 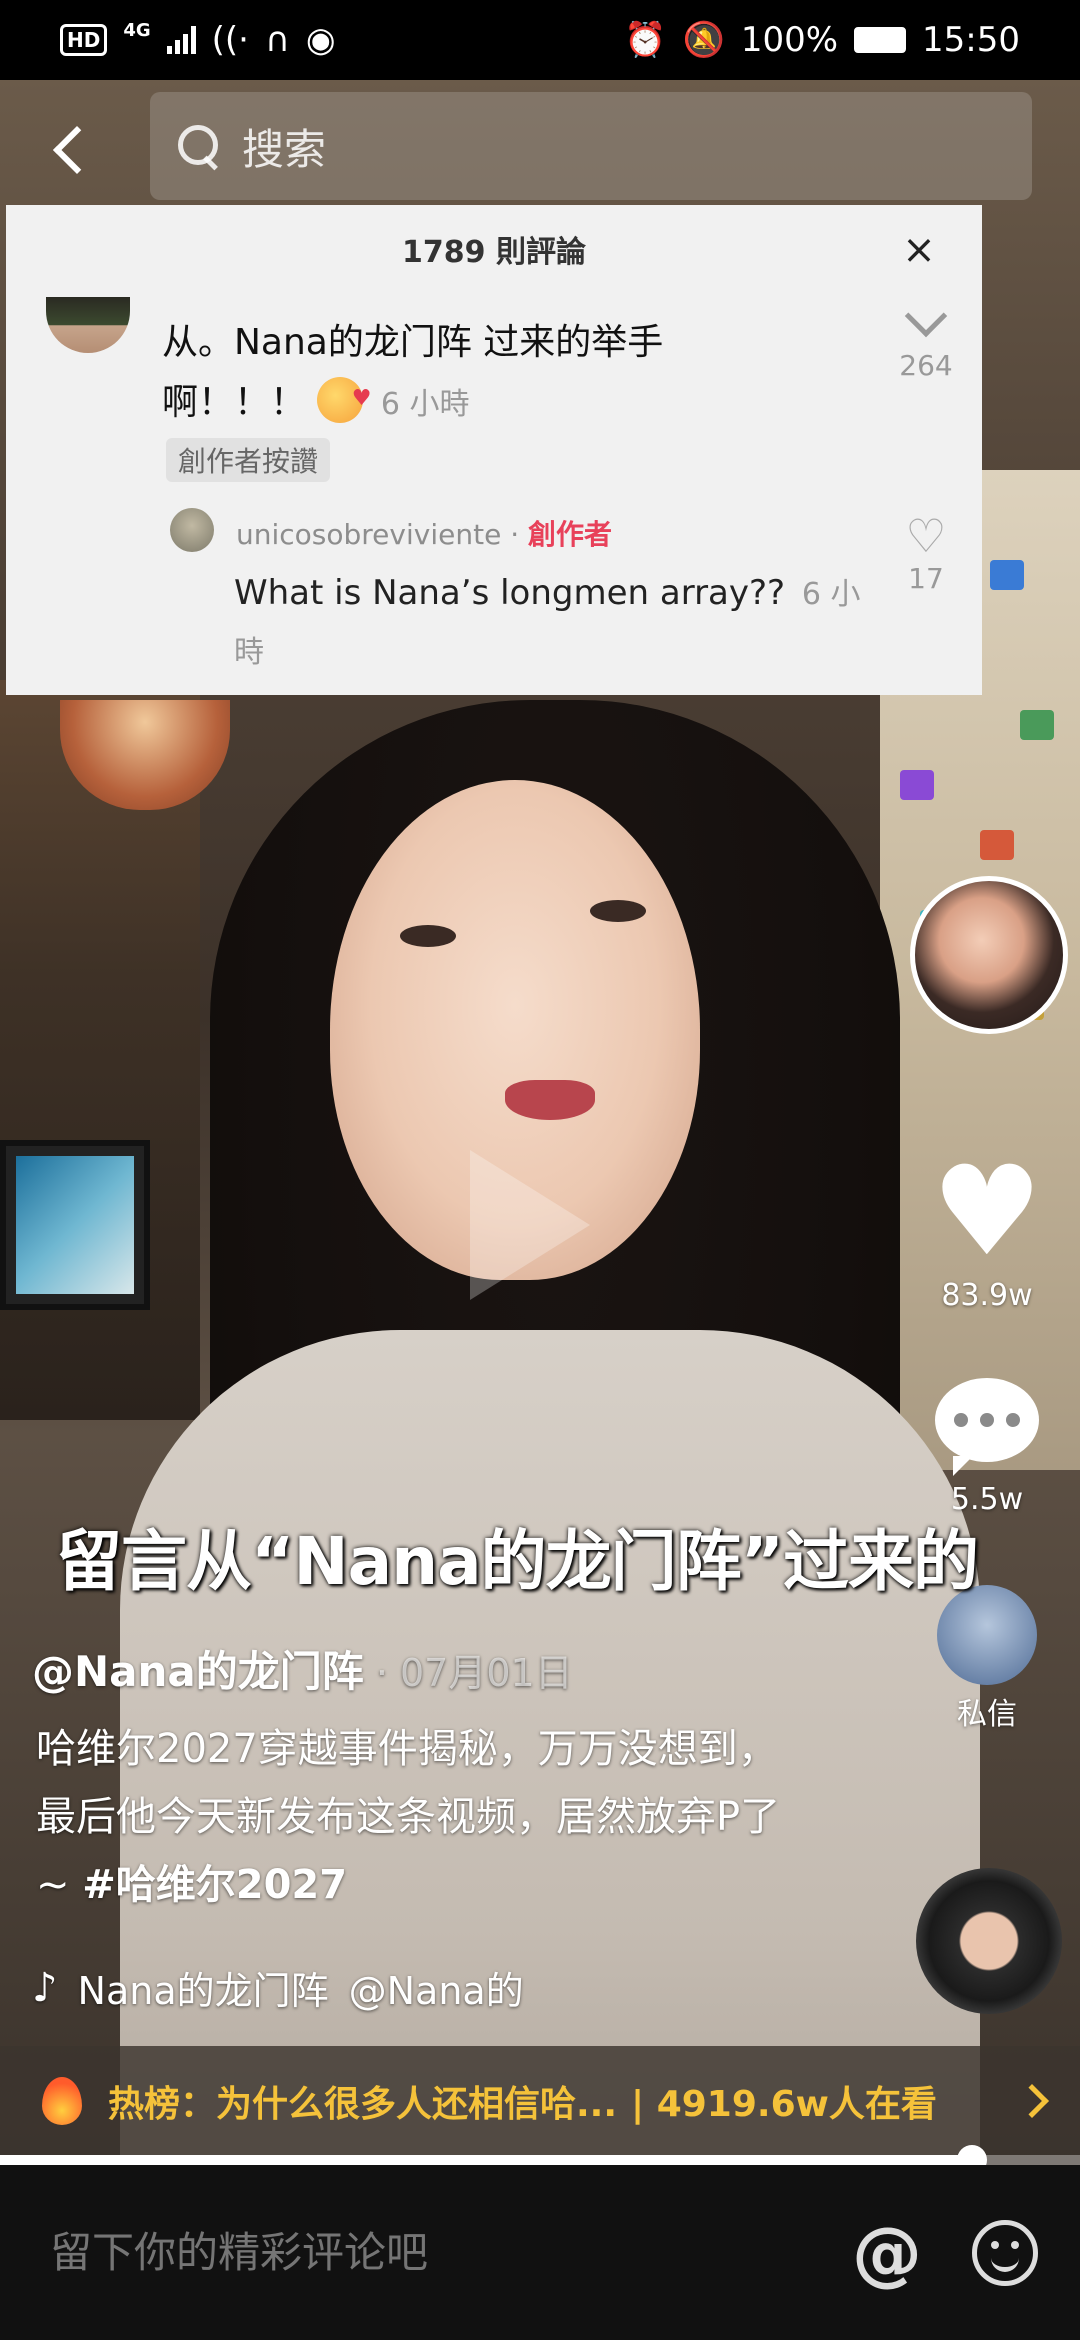 I want to click on comment-text: 从。Nana的龙门阵 过来的举手啊！！！ 6 小時, so click(x=442, y=374).